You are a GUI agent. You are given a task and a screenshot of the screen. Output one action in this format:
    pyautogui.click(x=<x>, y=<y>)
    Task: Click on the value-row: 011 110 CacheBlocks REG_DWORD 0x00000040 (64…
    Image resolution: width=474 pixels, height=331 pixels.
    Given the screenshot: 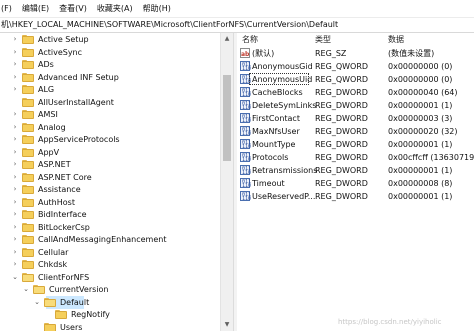 What is the action you would take?
    pyautogui.click(x=355, y=92)
    